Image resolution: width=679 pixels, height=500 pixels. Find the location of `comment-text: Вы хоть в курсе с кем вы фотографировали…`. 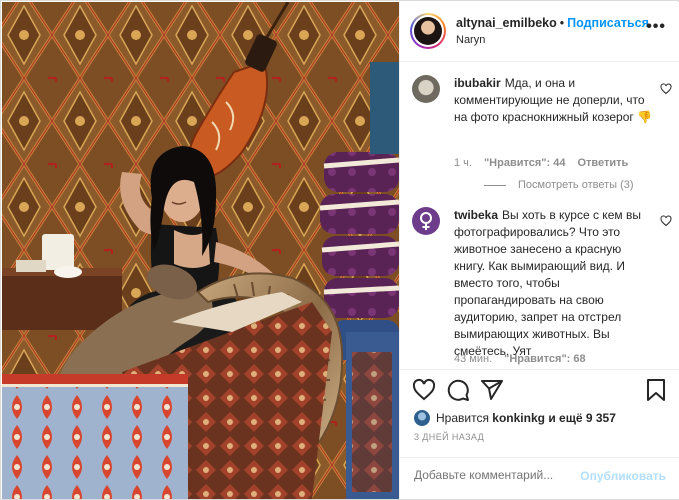

comment-text: Вы хоть в курсе с кем вы фотографировали… is located at coordinates (547, 283).